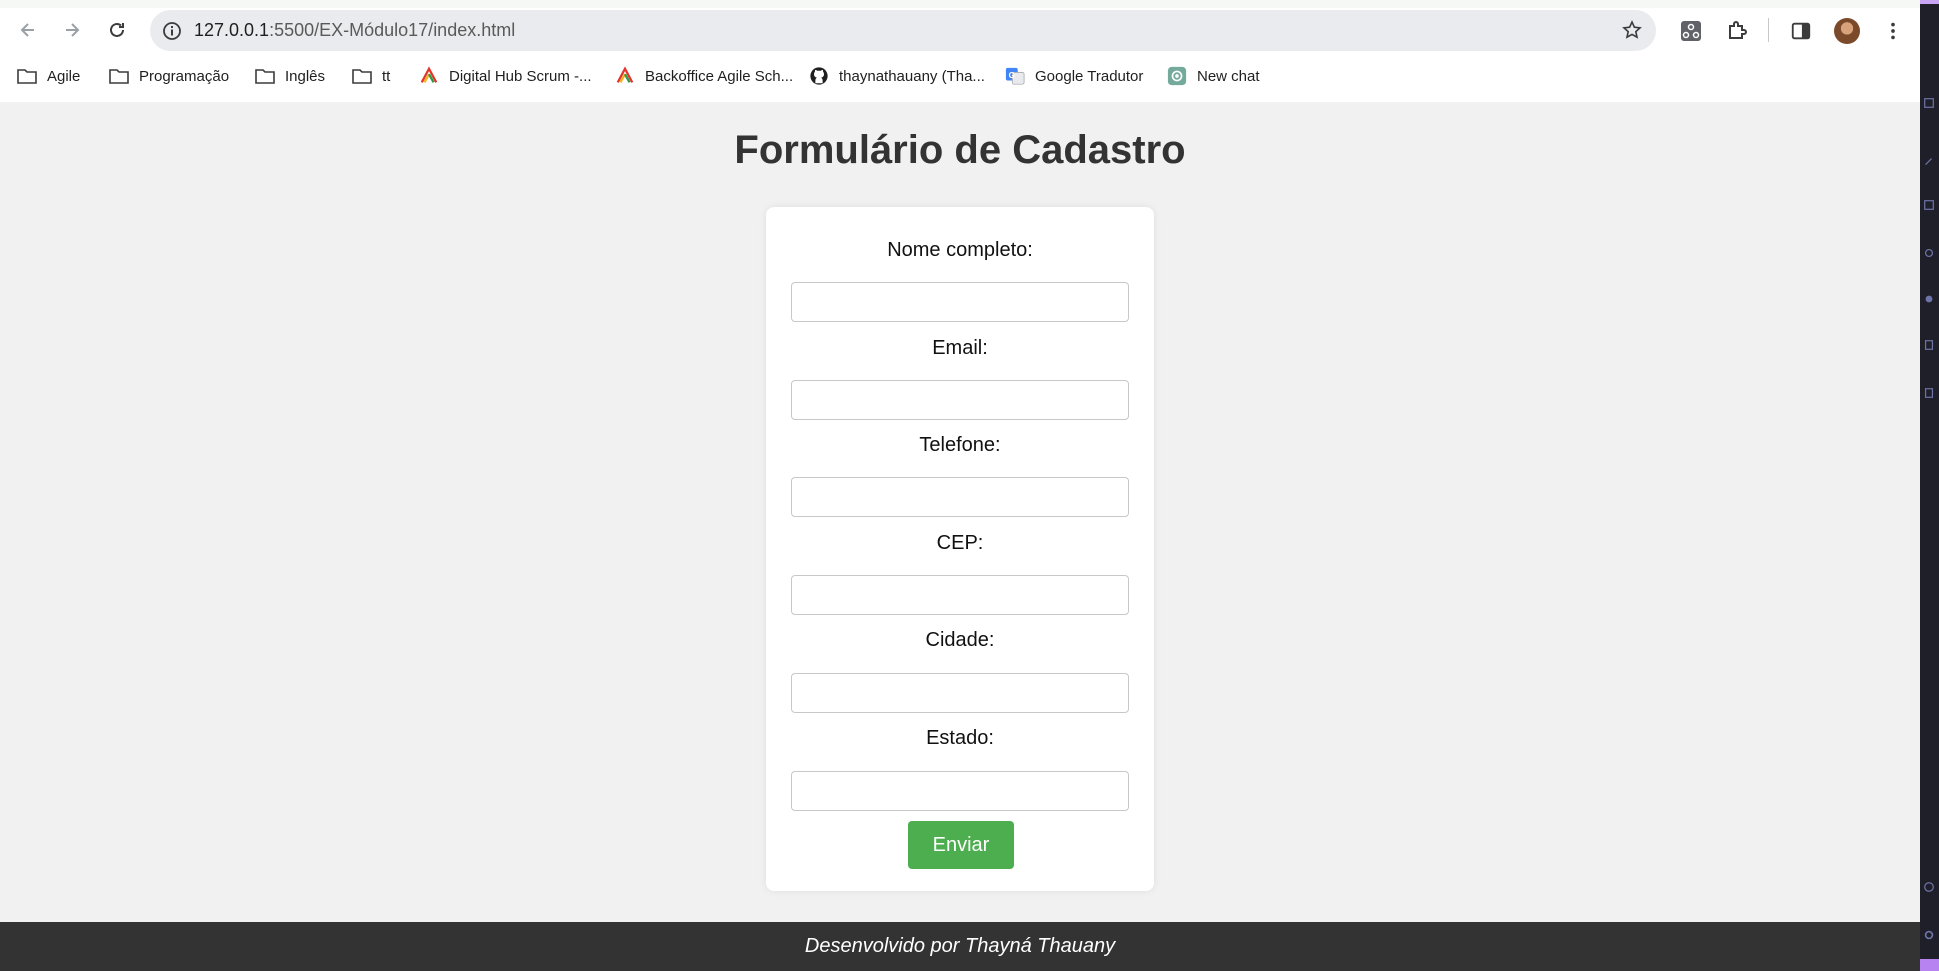  I want to click on bookmark-label: Programação, so click(184, 76).